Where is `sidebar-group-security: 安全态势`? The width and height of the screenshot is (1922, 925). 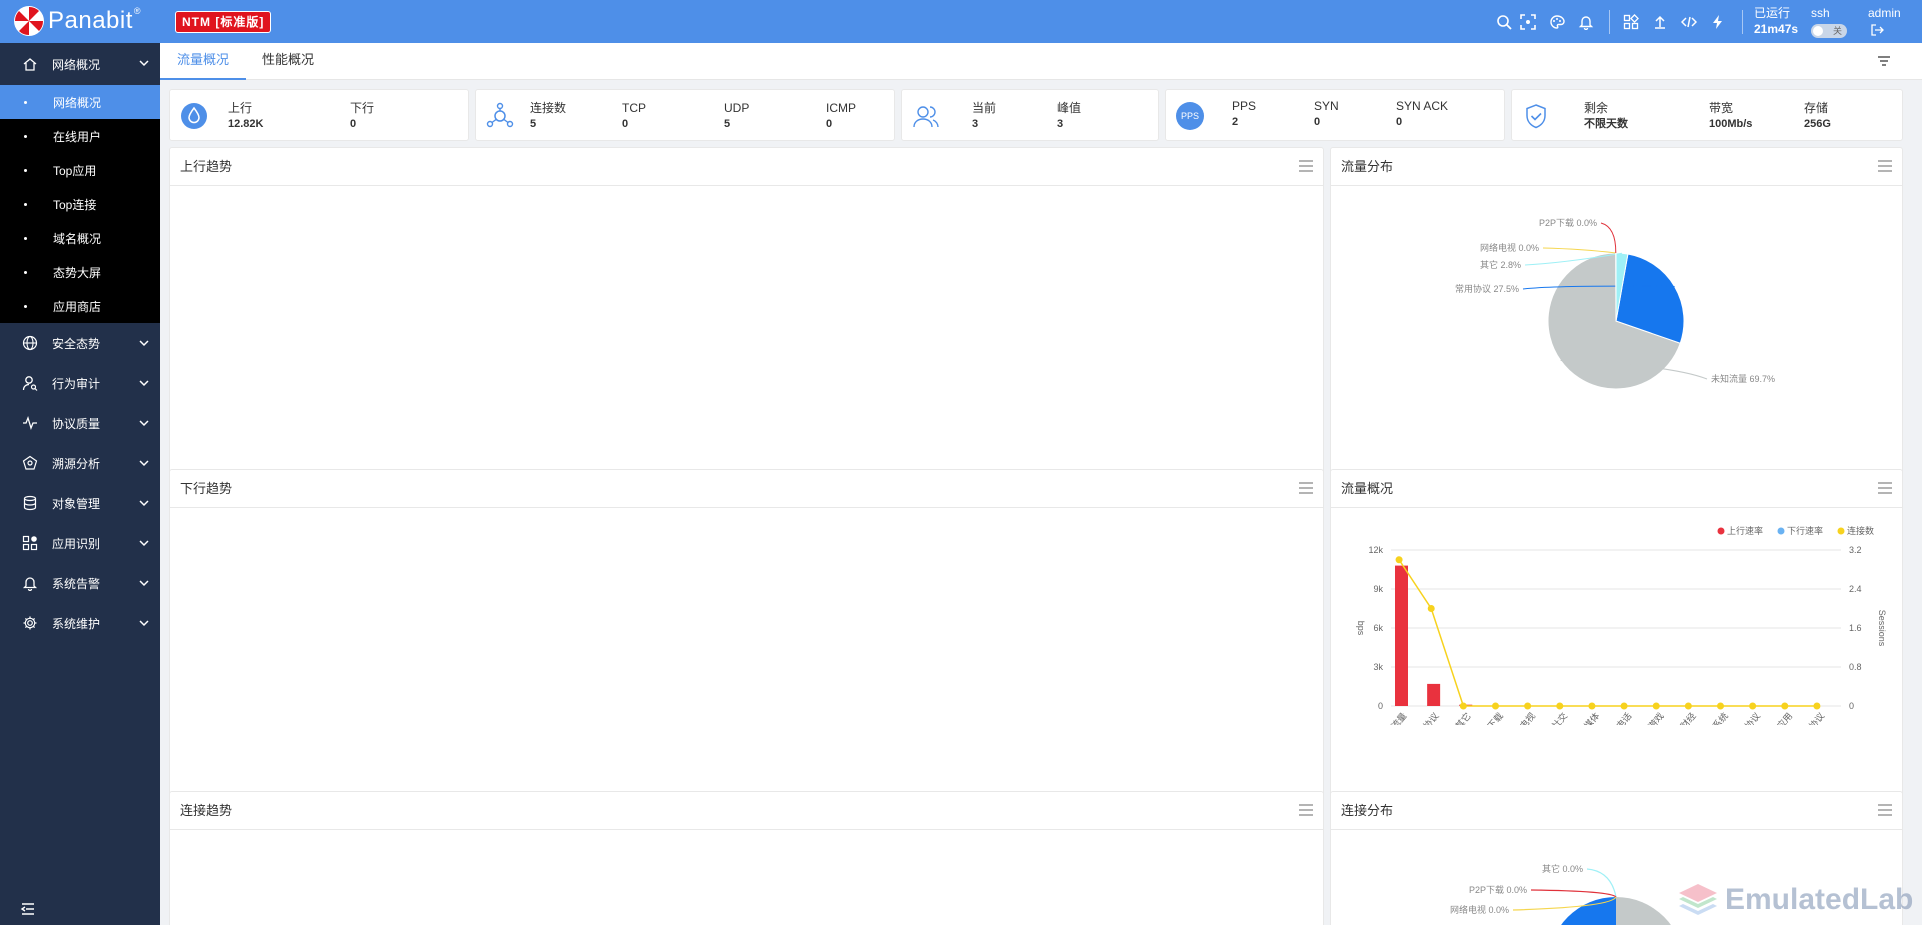
sidebar-group-security: 安全态势 is located at coordinates (80, 343).